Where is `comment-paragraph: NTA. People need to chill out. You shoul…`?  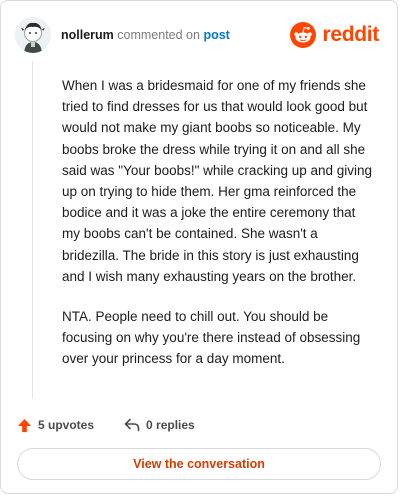
comment-paragraph: NTA. People need to chill out. You shoul… is located at coordinates (211, 338).